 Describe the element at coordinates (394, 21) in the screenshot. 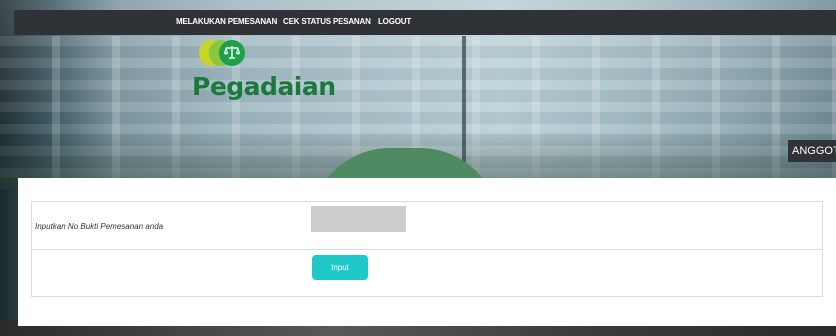

I see `nav-item-logout: LOGOUT` at that location.